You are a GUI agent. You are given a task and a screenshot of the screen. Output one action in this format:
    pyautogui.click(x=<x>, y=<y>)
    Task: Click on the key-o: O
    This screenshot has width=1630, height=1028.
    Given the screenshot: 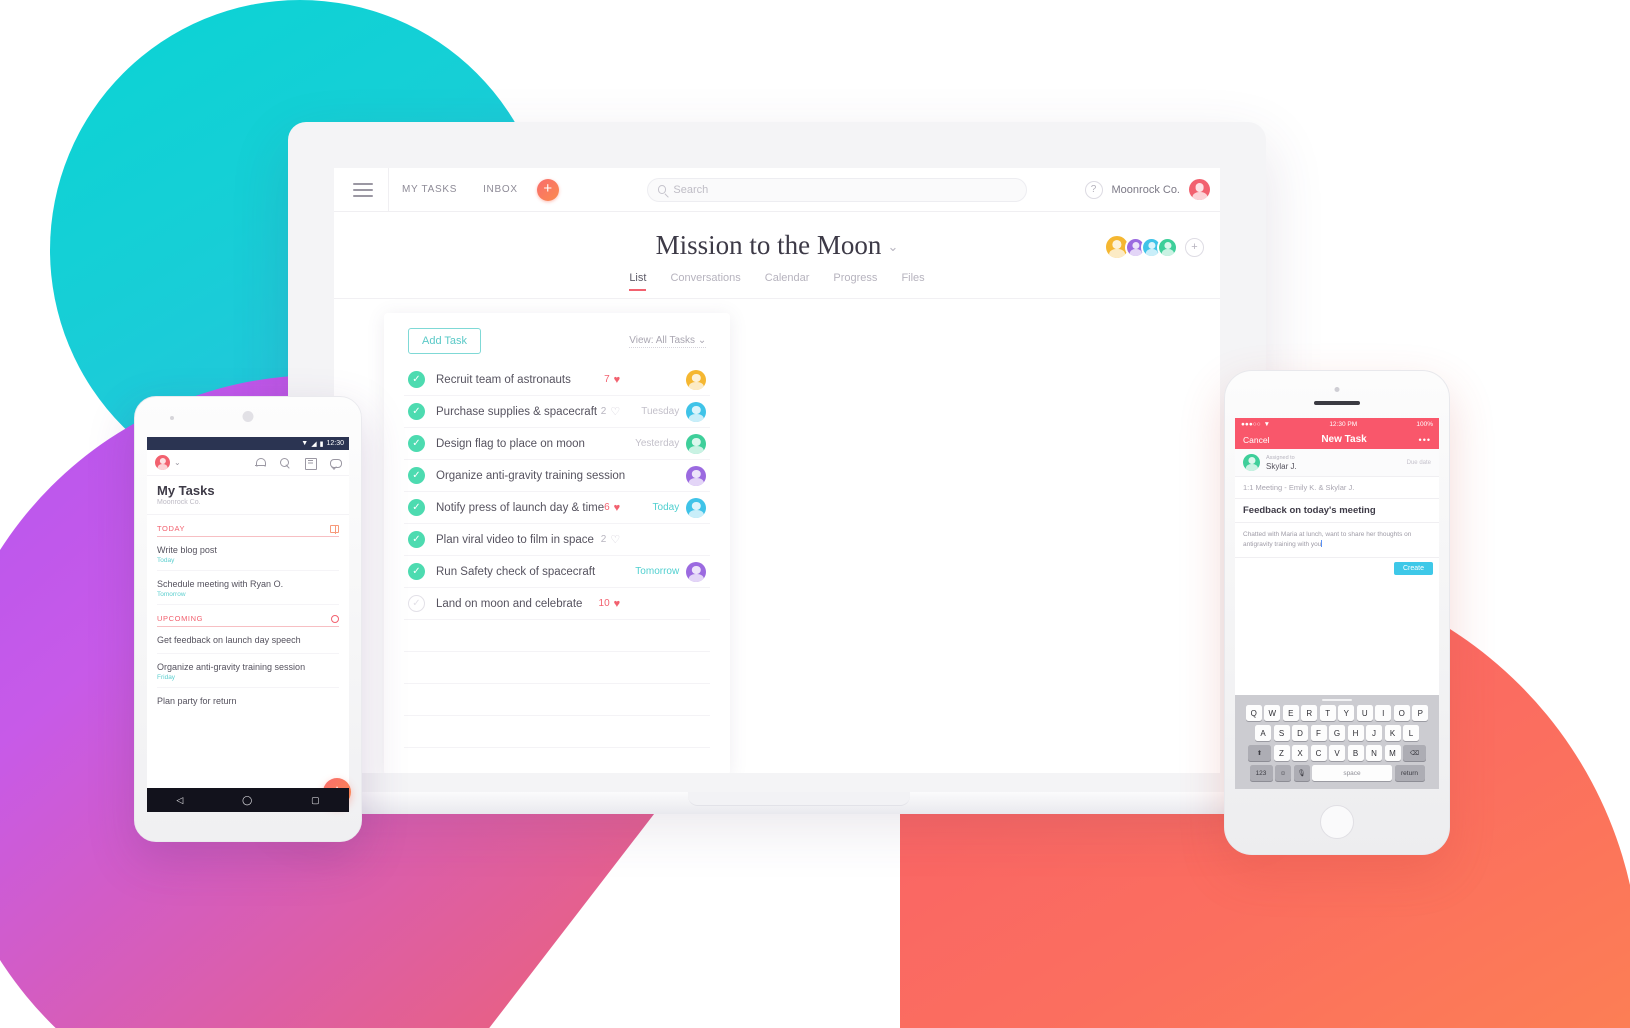 What is the action you would take?
    pyautogui.click(x=1401, y=713)
    